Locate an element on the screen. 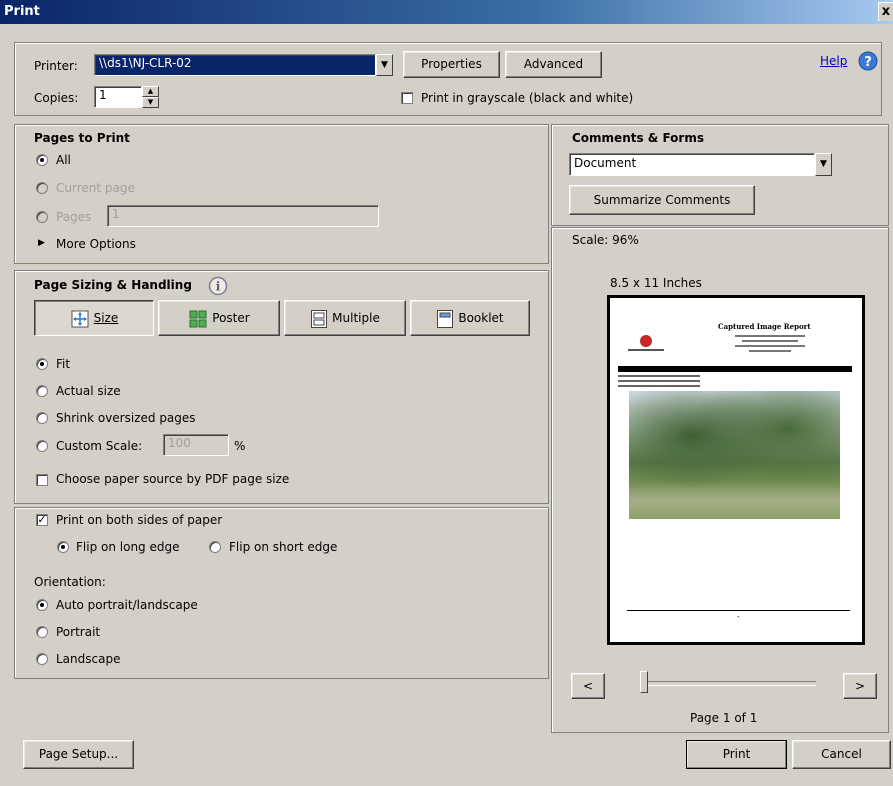  percent-label: % is located at coordinates (240, 446).